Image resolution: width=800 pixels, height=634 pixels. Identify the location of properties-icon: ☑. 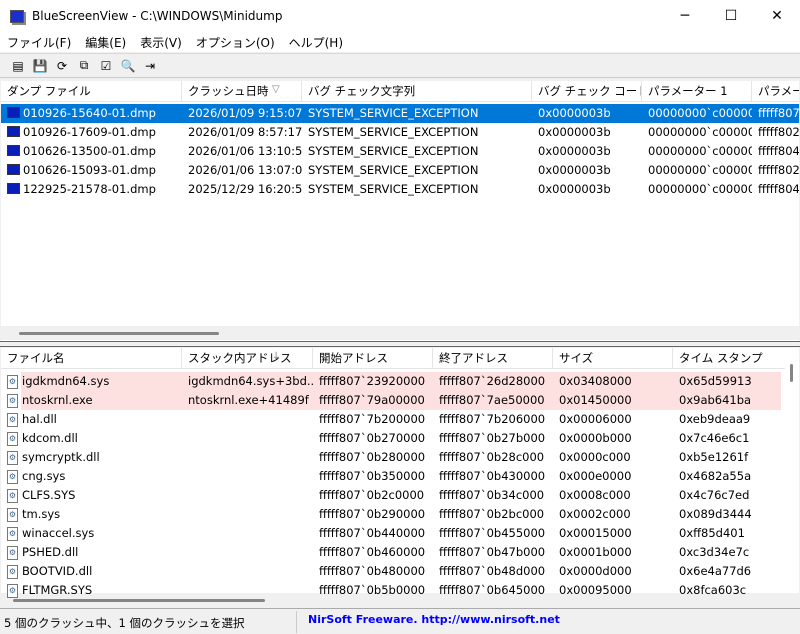
(106, 66).